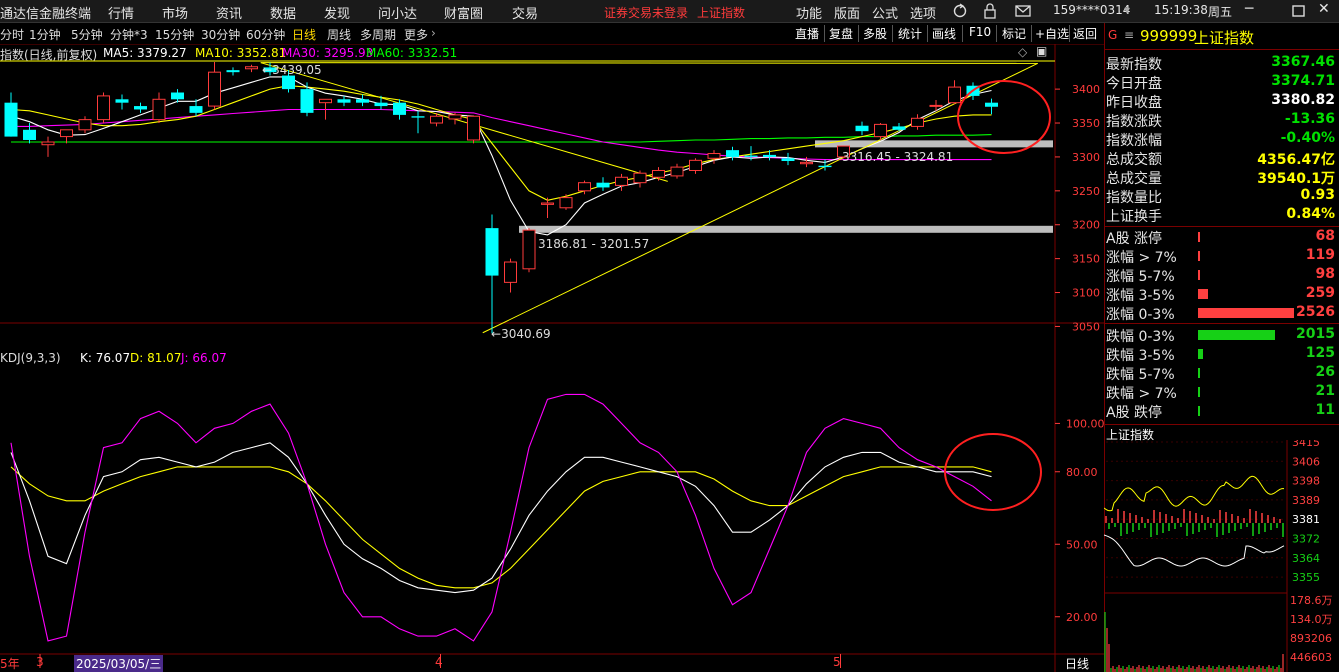 Image resolution: width=1339 pixels, height=672 pixels. Describe the element at coordinates (30, 358) in the screenshot. I see `kdj-label: KDJ(9,3,3)` at that location.